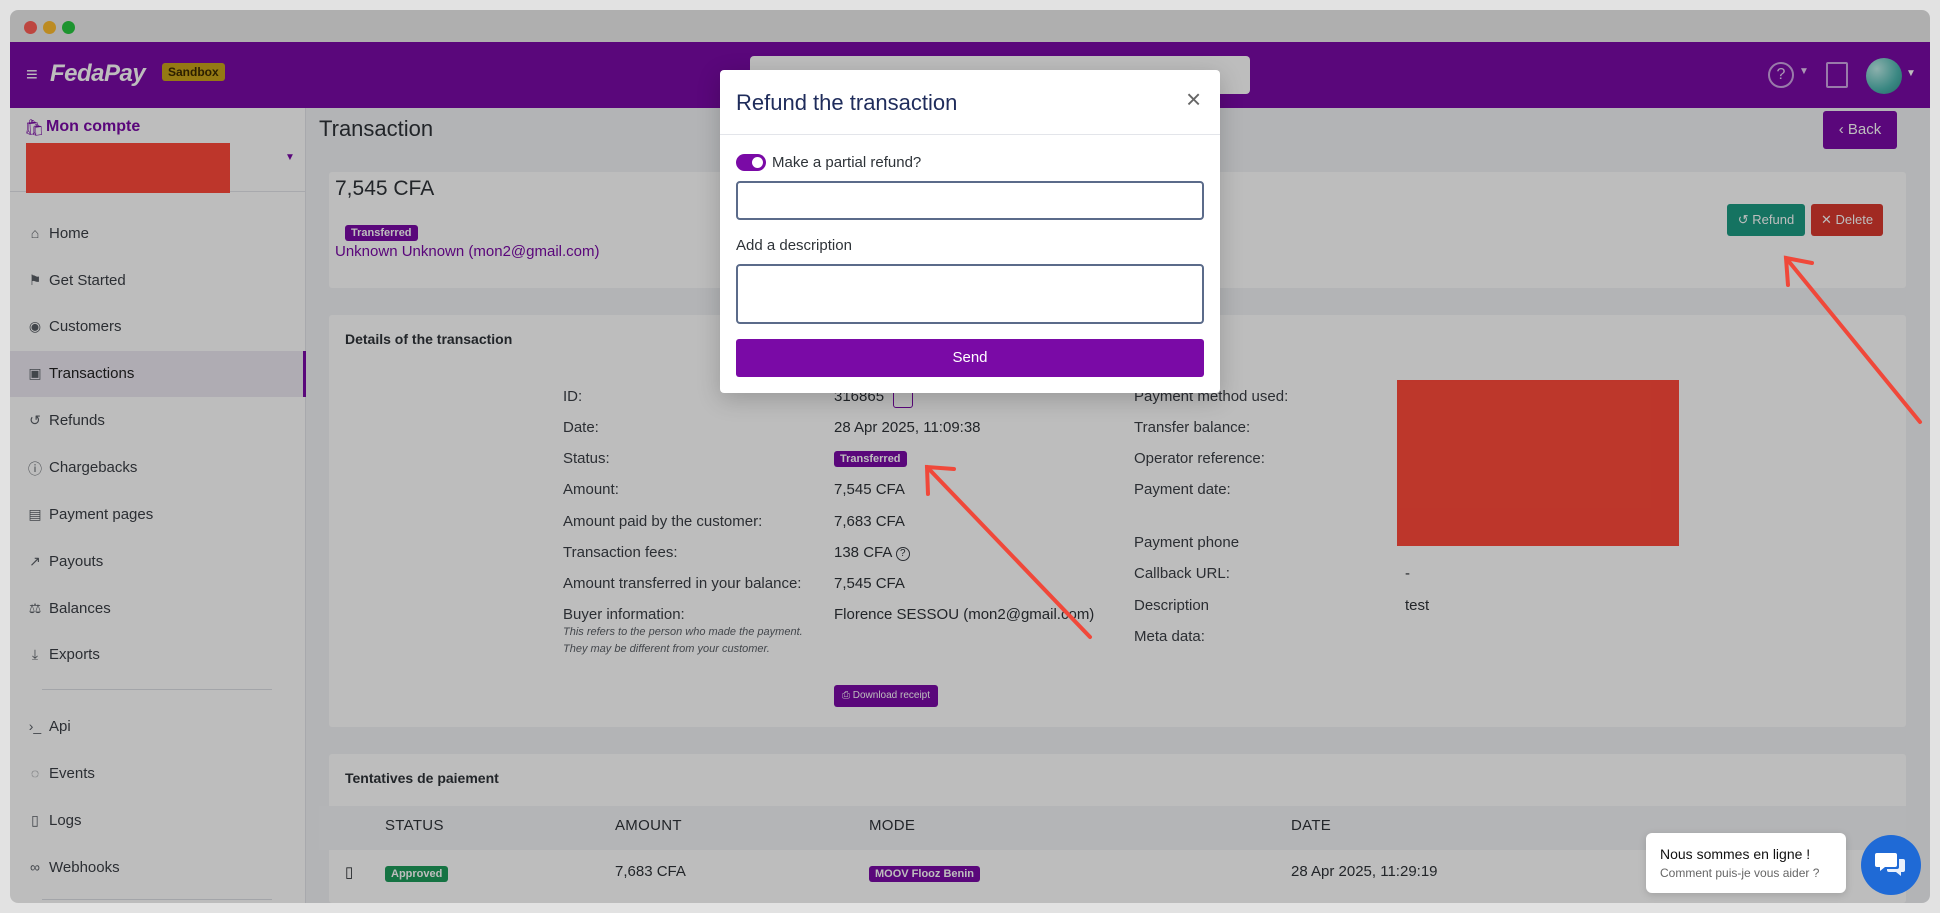  Describe the element at coordinates (970, 200) in the screenshot. I see `refund-amount-input` at that location.